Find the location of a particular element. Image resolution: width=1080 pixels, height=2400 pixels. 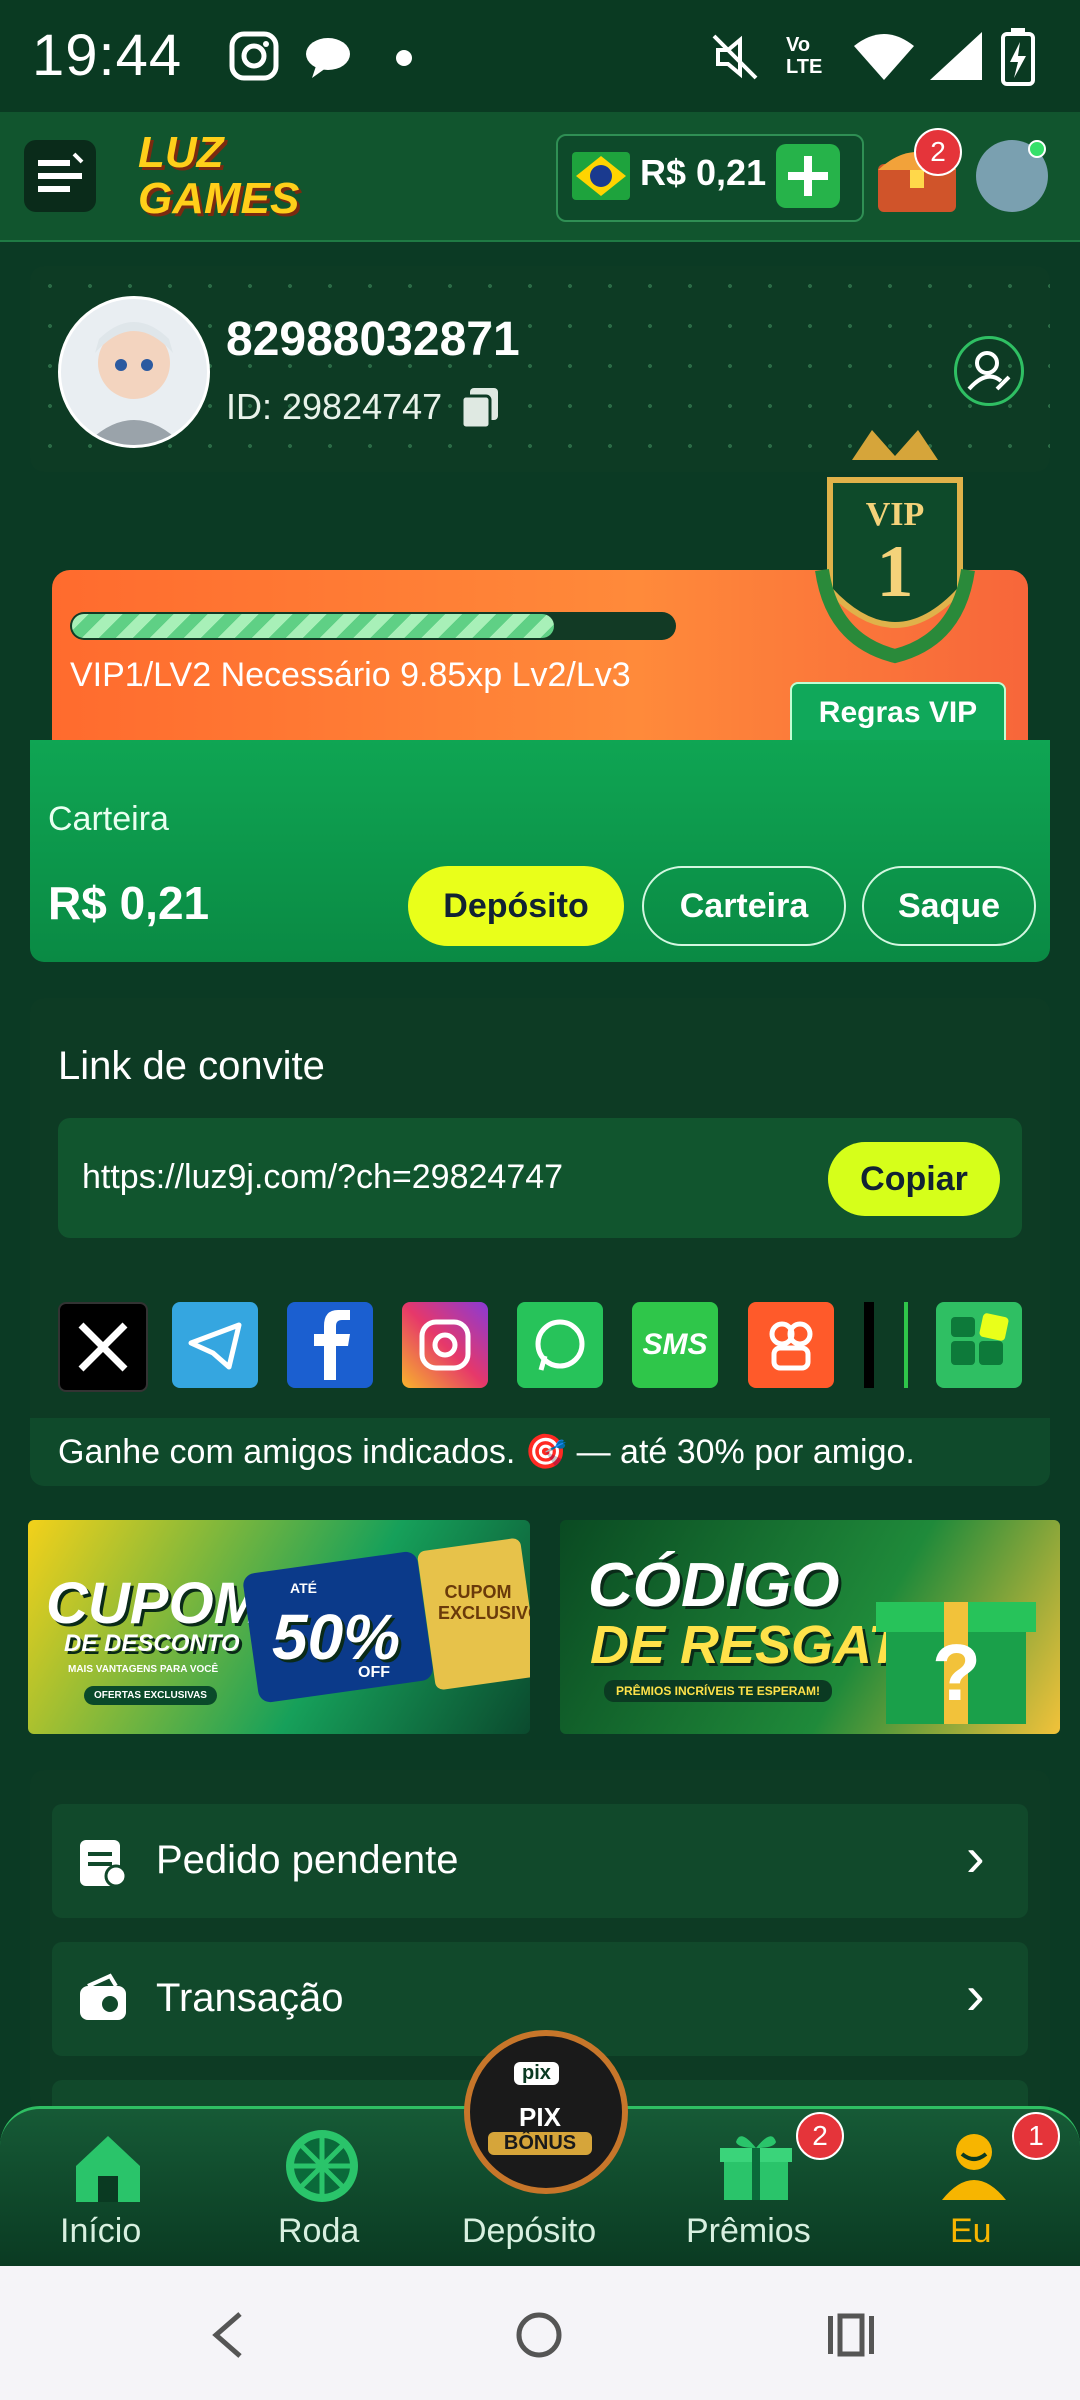

share-divider is located at coordinates (906, 1345).